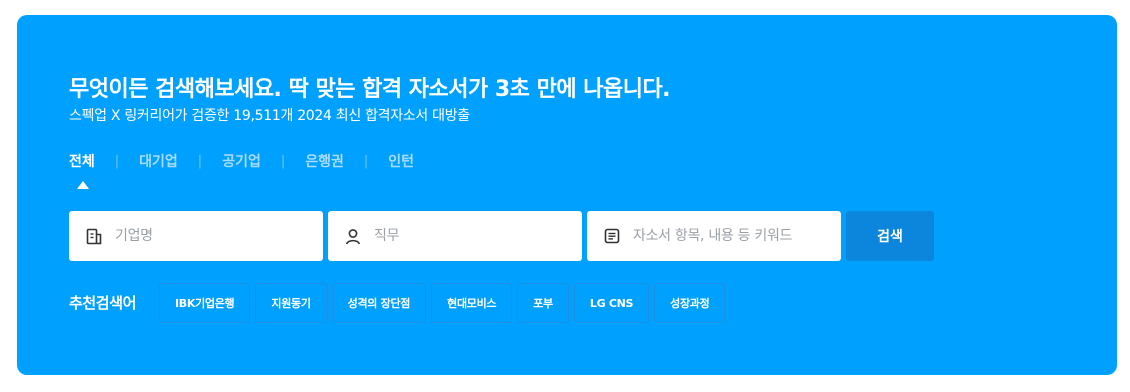  I want to click on company-search-field, so click(196, 236).